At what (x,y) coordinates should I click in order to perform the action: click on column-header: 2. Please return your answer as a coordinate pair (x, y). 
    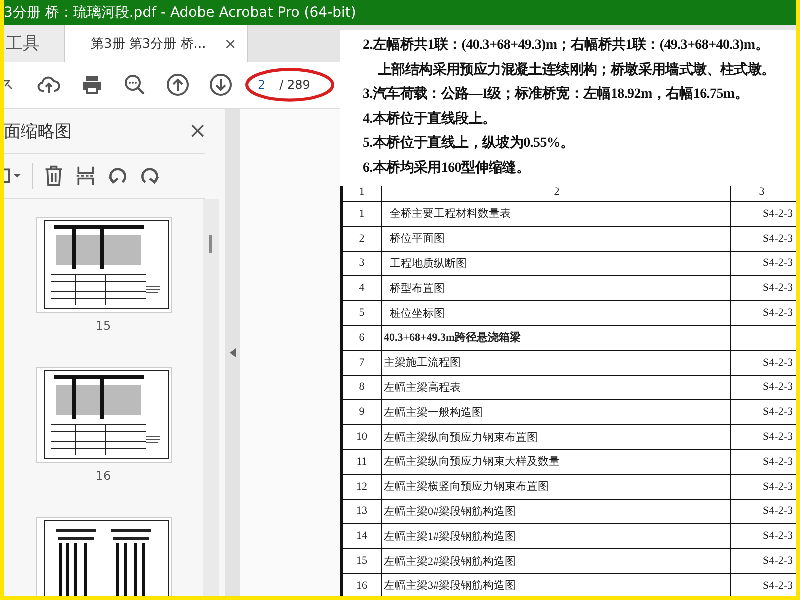
    Looking at the image, I should click on (556, 194).